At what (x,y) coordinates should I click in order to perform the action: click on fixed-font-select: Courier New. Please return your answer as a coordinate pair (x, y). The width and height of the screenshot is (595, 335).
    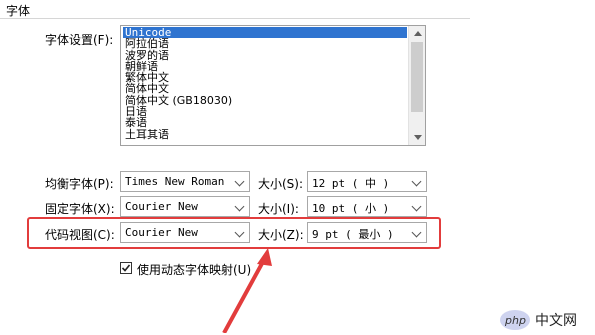
    Looking at the image, I should click on (185, 206).